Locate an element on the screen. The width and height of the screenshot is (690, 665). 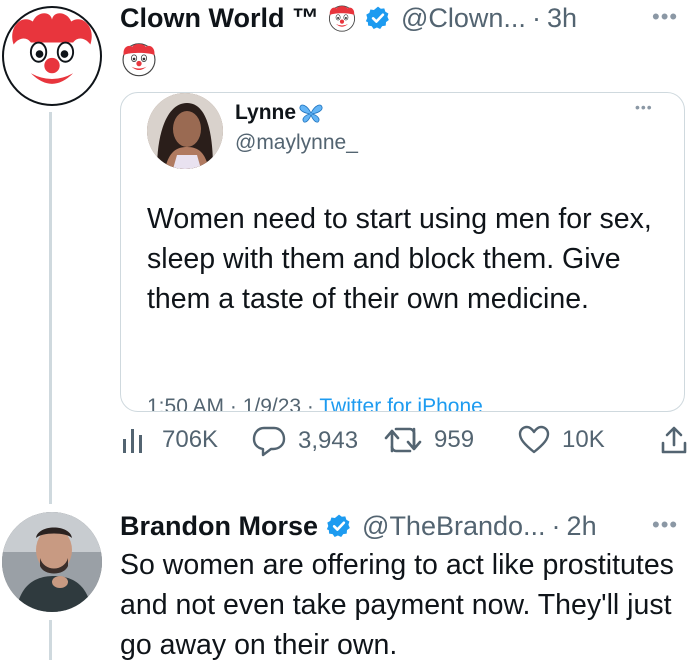
quoted-author-name: Lynne is located at coordinates (265, 113).